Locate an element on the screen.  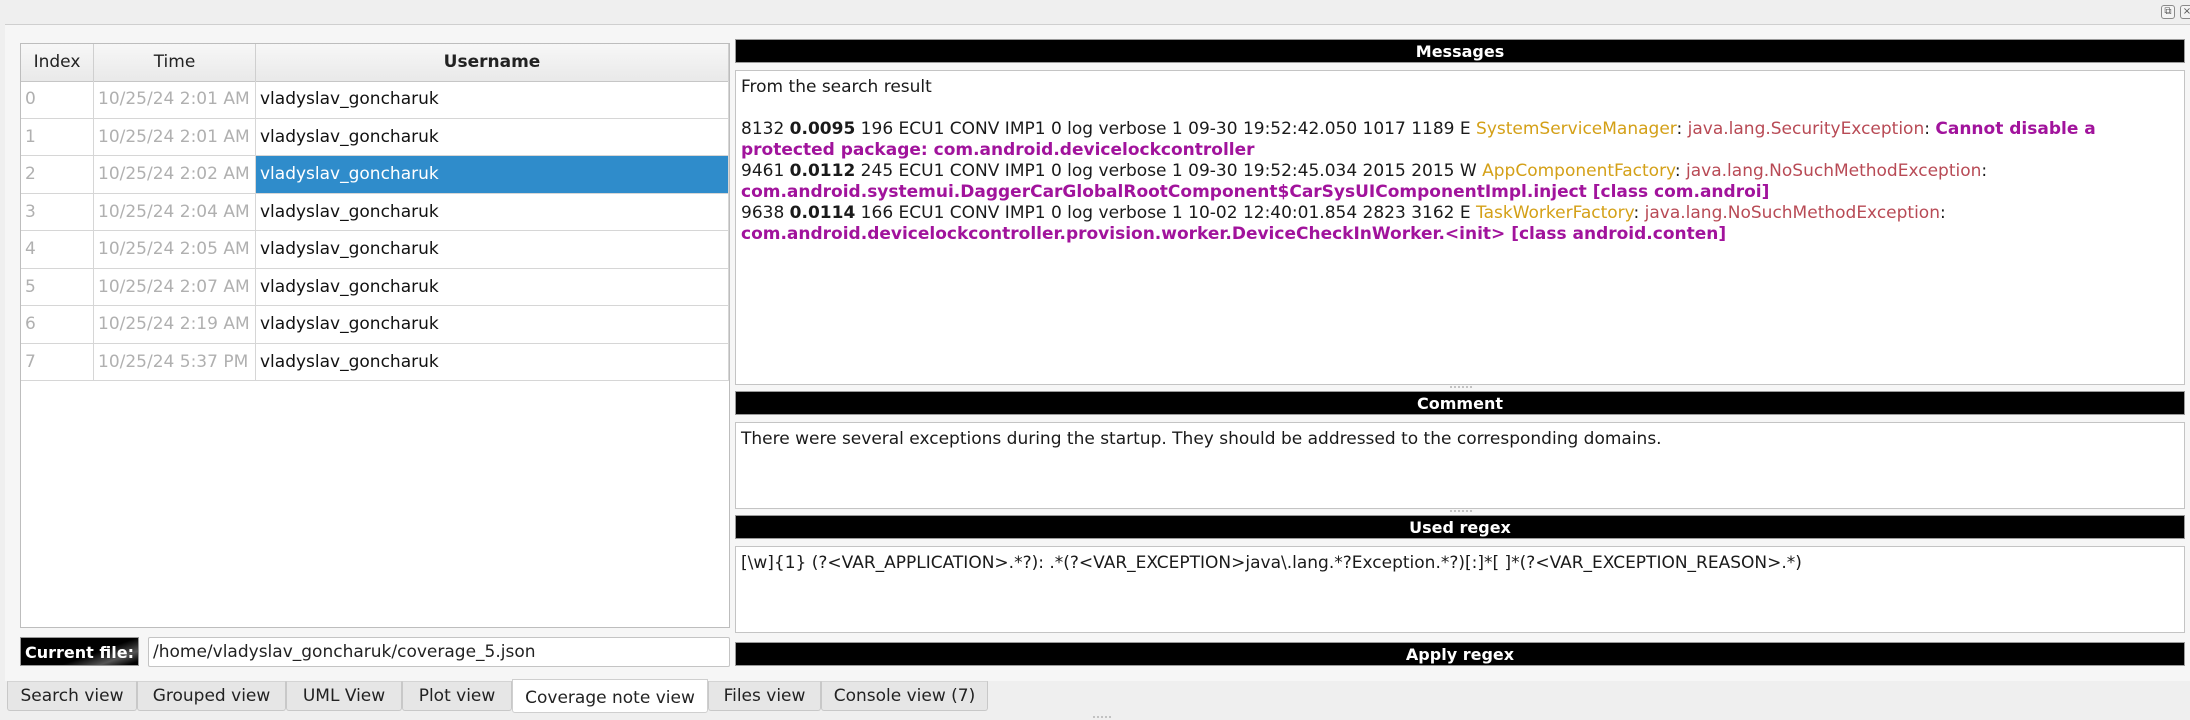
cell-time: 10/25/24 5:37 PM is located at coordinates (175, 361).